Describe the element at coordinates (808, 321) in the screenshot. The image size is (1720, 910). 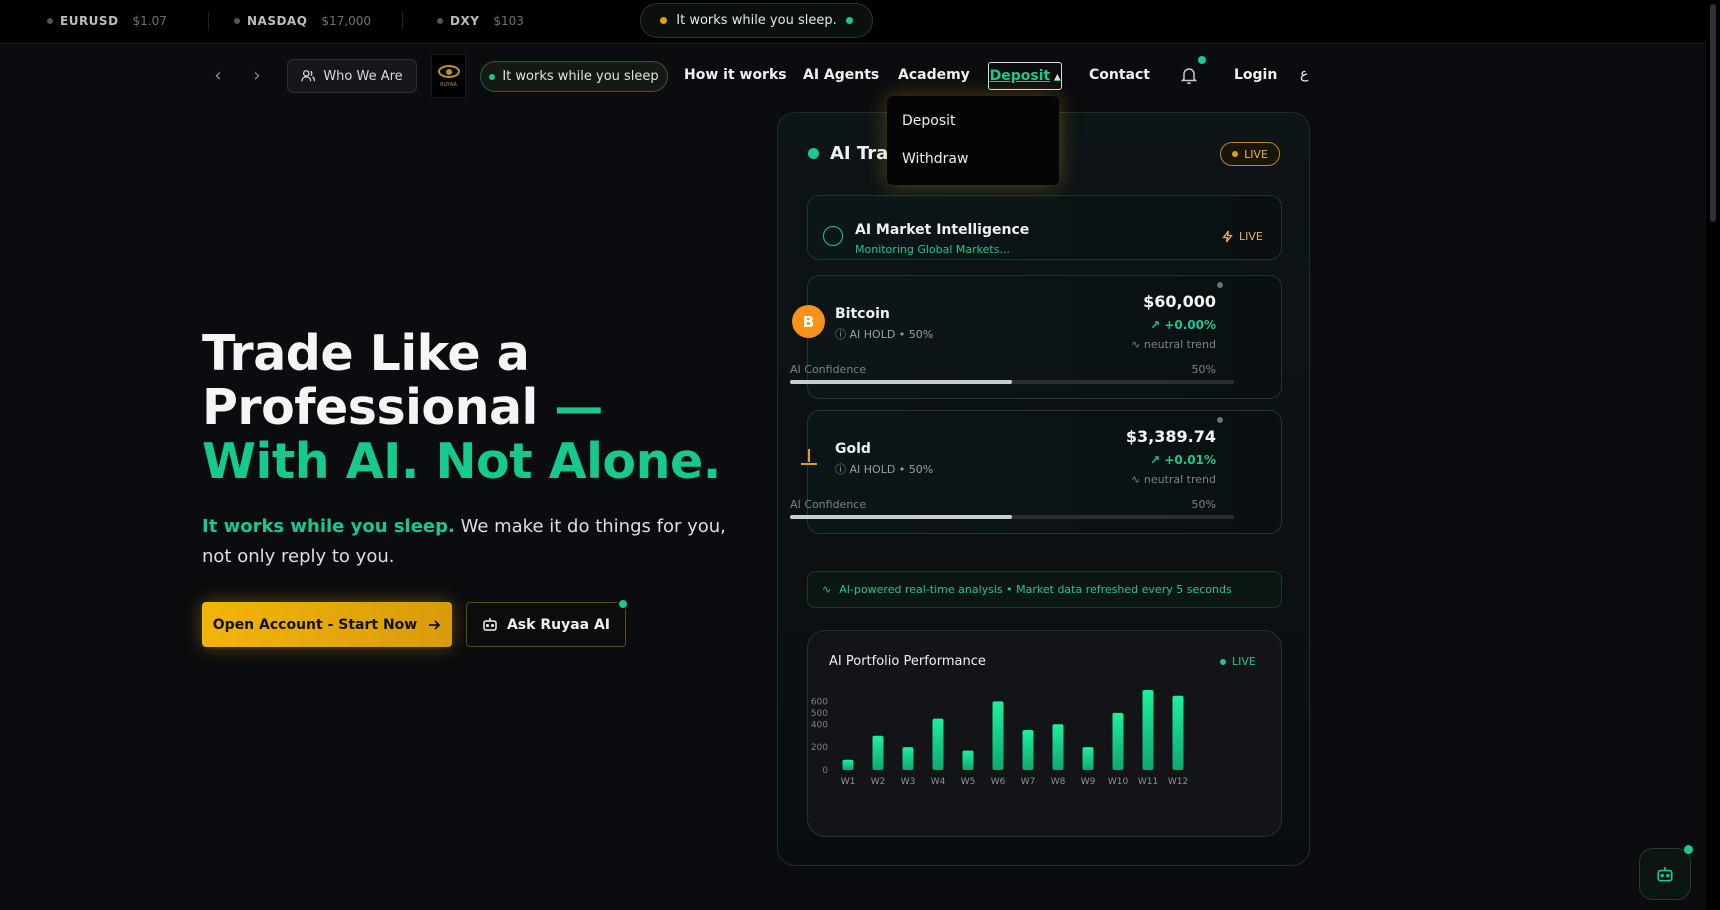
I see `bitcoin-icon: B` at that location.